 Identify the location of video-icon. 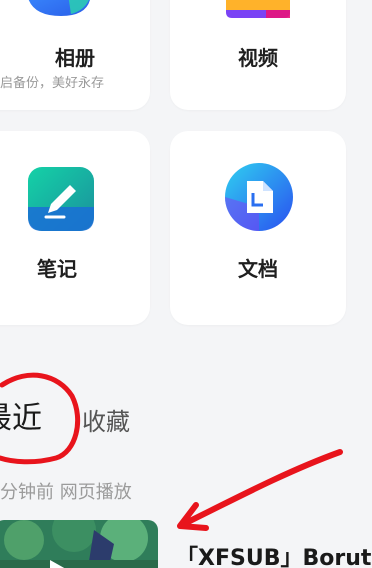
(258, 9).